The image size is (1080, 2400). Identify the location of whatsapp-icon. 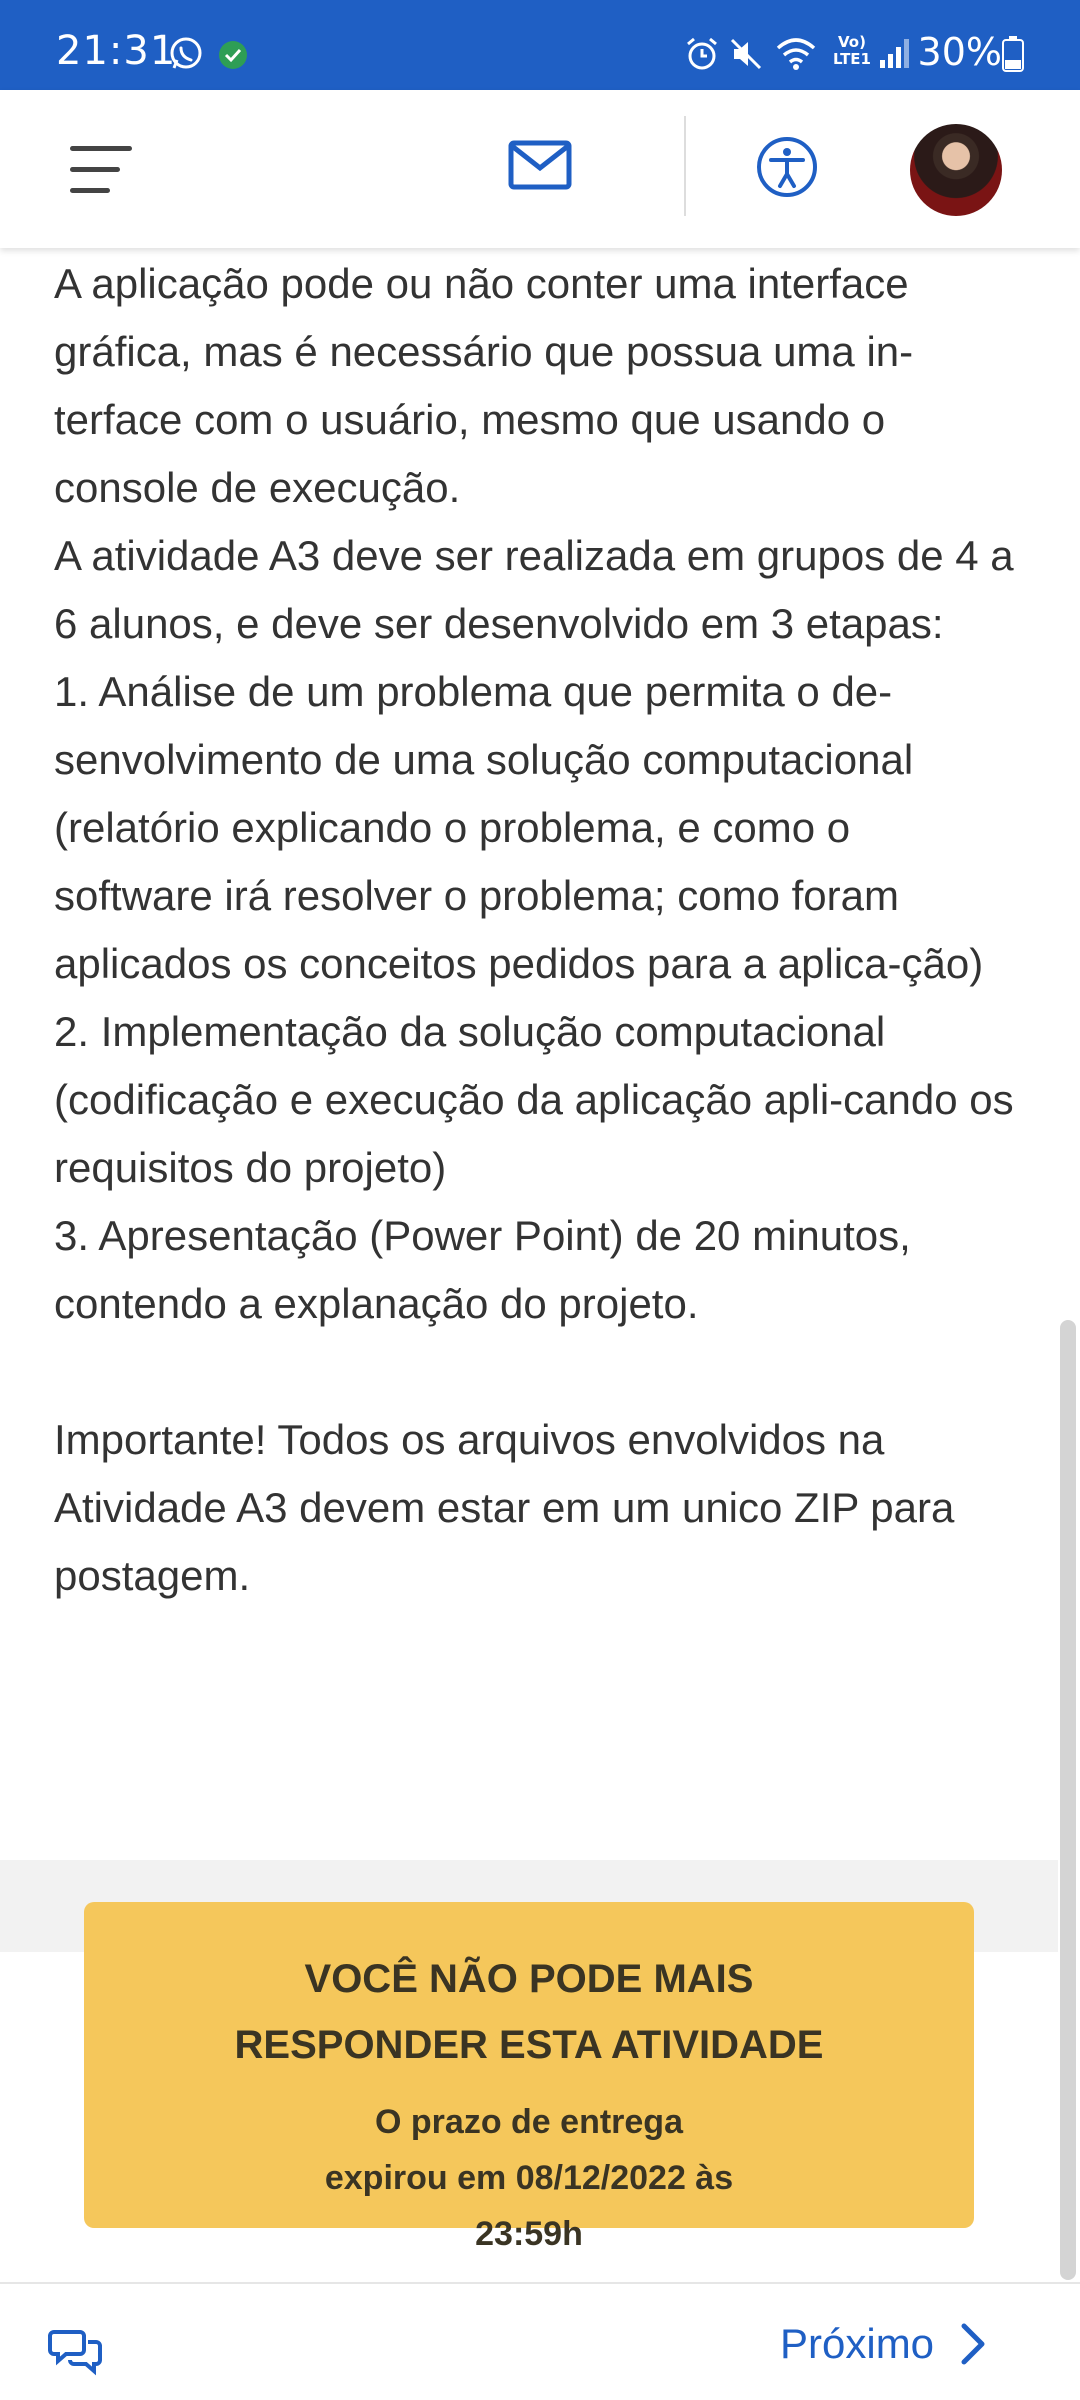
(186, 53).